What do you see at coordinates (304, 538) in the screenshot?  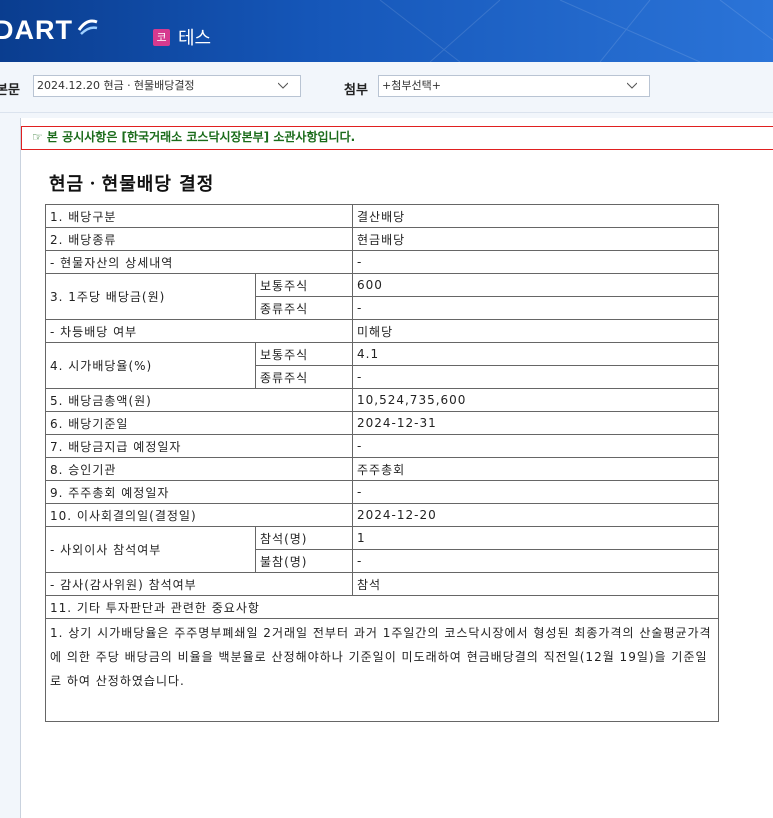 I see `row-sublabel: 참석(명)` at bounding box center [304, 538].